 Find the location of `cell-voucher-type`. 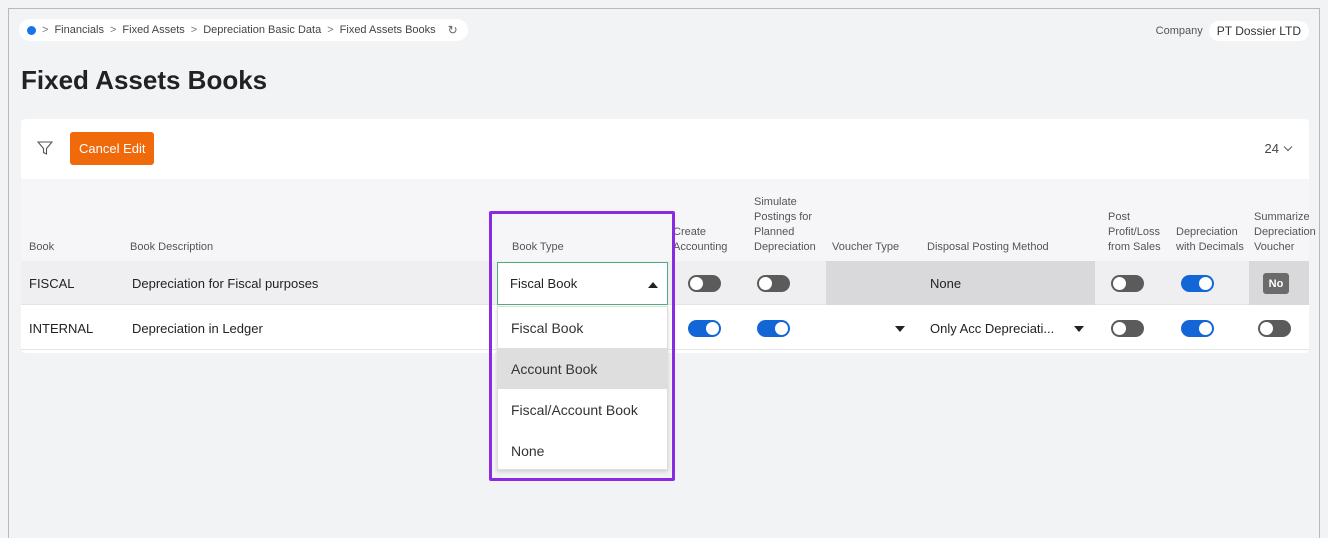

cell-voucher-type is located at coordinates (871, 283).